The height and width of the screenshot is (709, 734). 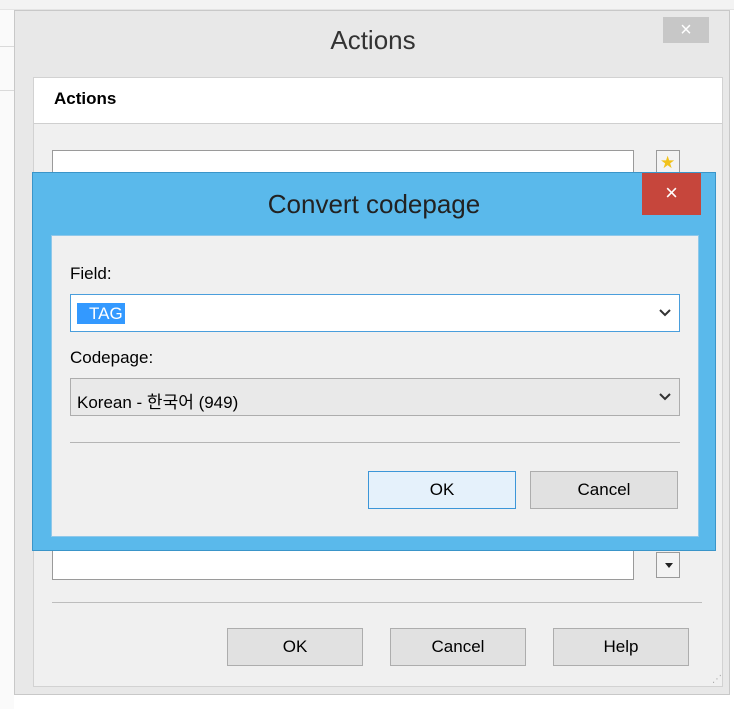 What do you see at coordinates (375, 397) in the screenshot?
I see `codepage-select: Korean - 한국어 (949)` at bounding box center [375, 397].